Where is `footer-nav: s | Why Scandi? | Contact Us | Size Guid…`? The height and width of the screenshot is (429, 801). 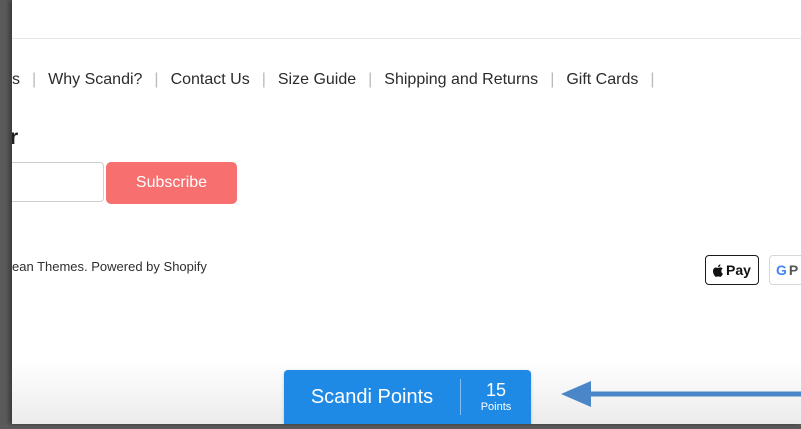
footer-nav: s | Why Scandi? | Contact Us | Size Guid… is located at coordinates (339, 80).